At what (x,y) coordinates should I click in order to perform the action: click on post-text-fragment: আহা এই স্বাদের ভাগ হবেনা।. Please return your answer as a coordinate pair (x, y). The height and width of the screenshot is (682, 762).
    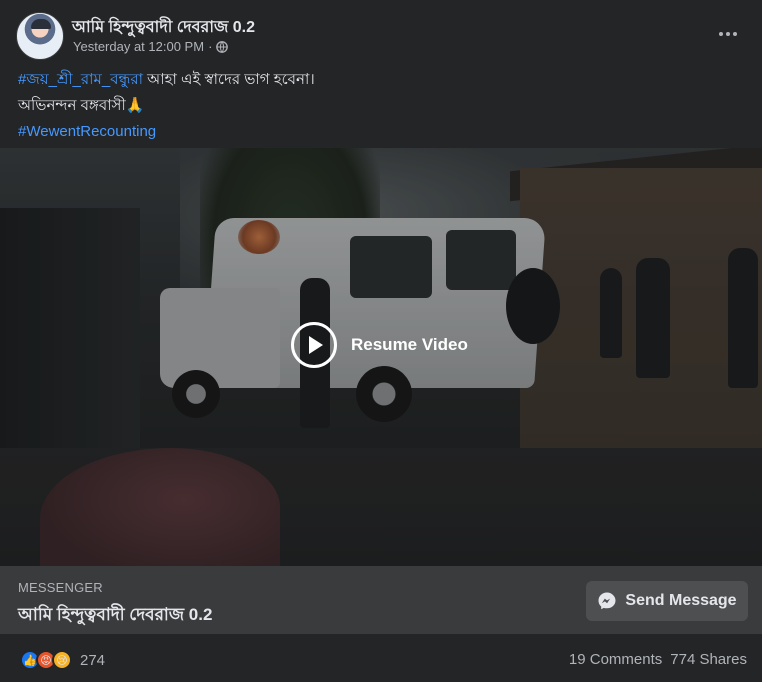
    Looking at the image, I should click on (229, 79).